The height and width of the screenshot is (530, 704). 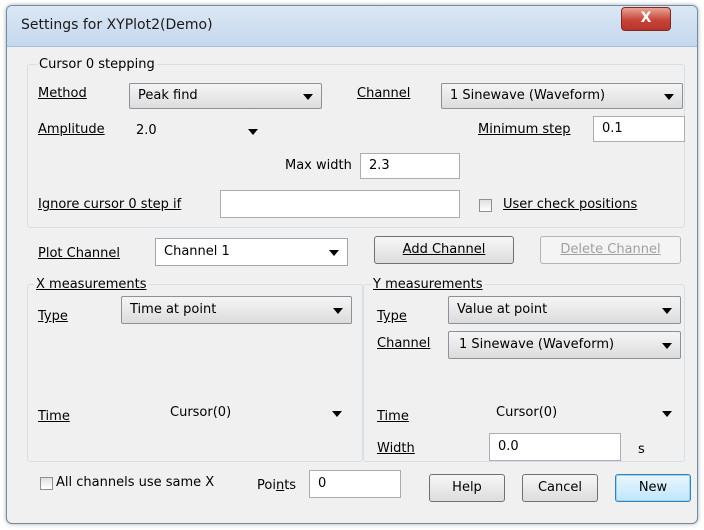 What do you see at coordinates (135, 482) in the screenshot?
I see `same-x-label: All channels use same X` at bounding box center [135, 482].